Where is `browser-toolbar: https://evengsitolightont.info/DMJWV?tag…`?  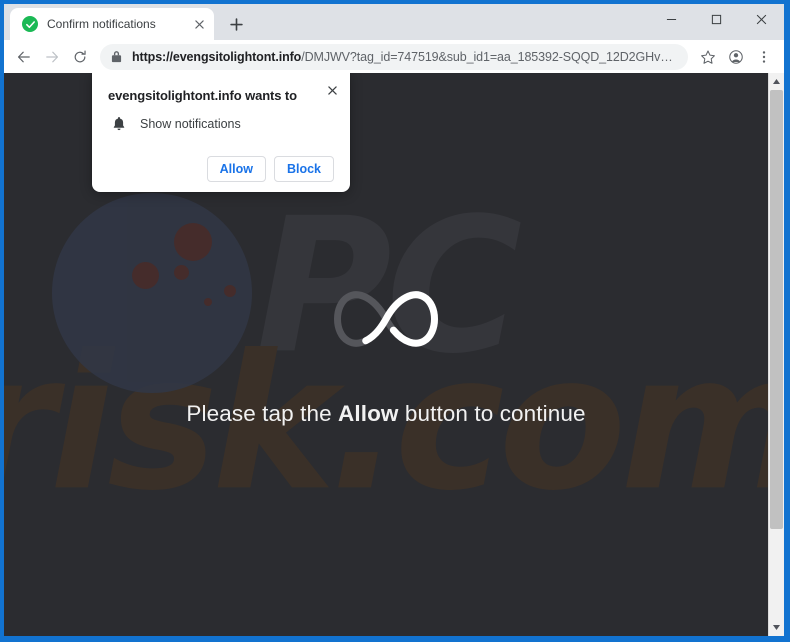
browser-toolbar: https://evengsitolightont.info/DMJWV?tag… is located at coordinates (394, 56).